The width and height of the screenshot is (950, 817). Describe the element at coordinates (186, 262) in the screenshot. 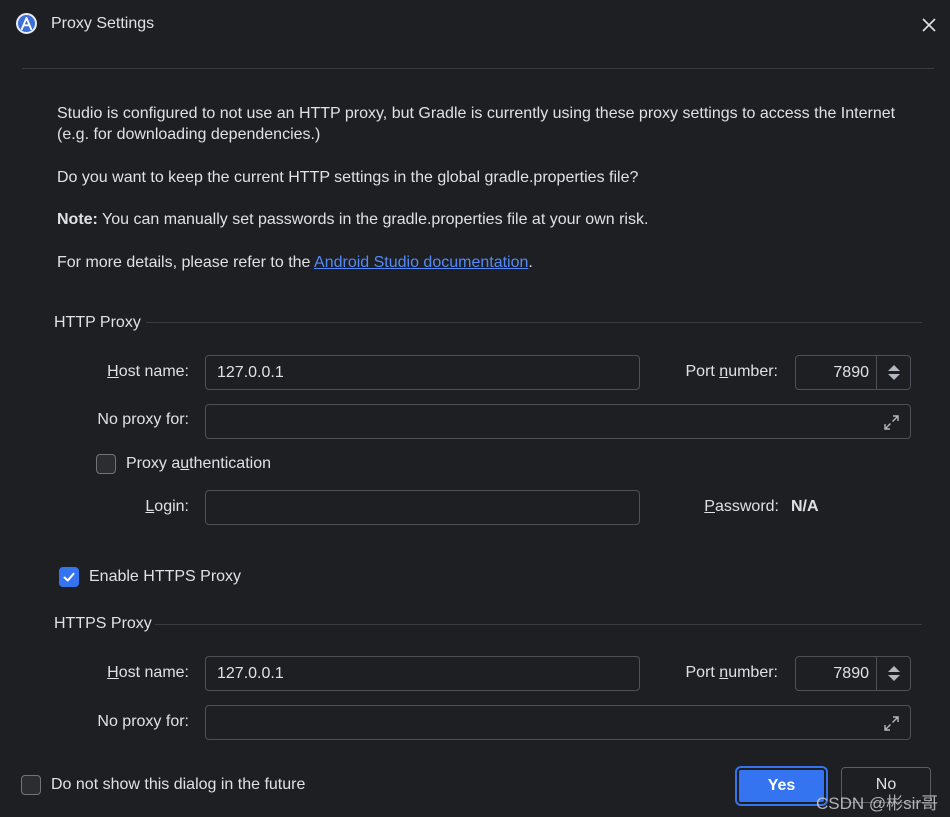

I see `details-prefix: For more details, please refer to the` at that location.